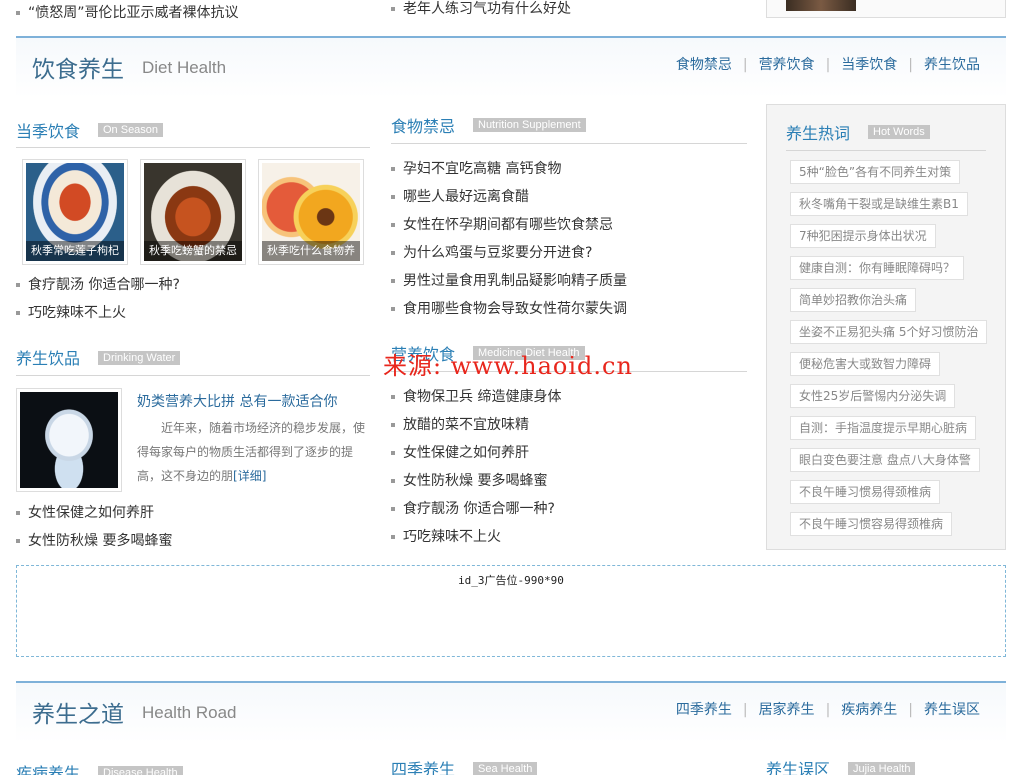 Image resolution: width=1013 pixels, height=775 pixels. Describe the element at coordinates (189, 712) in the screenshot. I see `section-title-en: Health Road` at that location.